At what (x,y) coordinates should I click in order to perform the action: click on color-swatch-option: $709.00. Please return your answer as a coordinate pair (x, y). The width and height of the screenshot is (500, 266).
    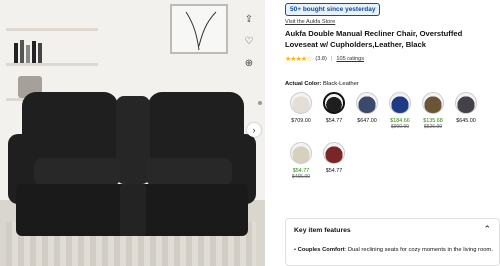
    Looking at the image, I should click on (301, 108).